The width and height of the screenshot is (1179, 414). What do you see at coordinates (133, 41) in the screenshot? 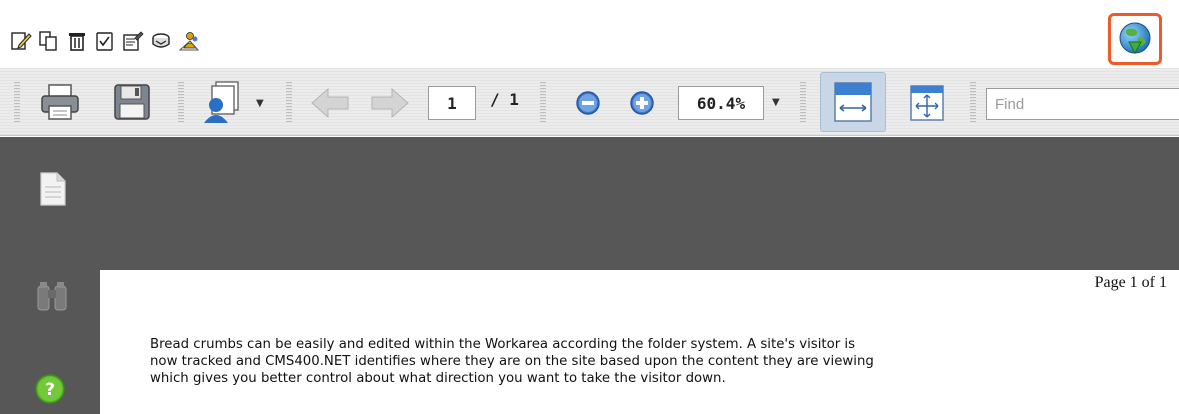
I see `properties-icon` at bounding box center [133, 41].